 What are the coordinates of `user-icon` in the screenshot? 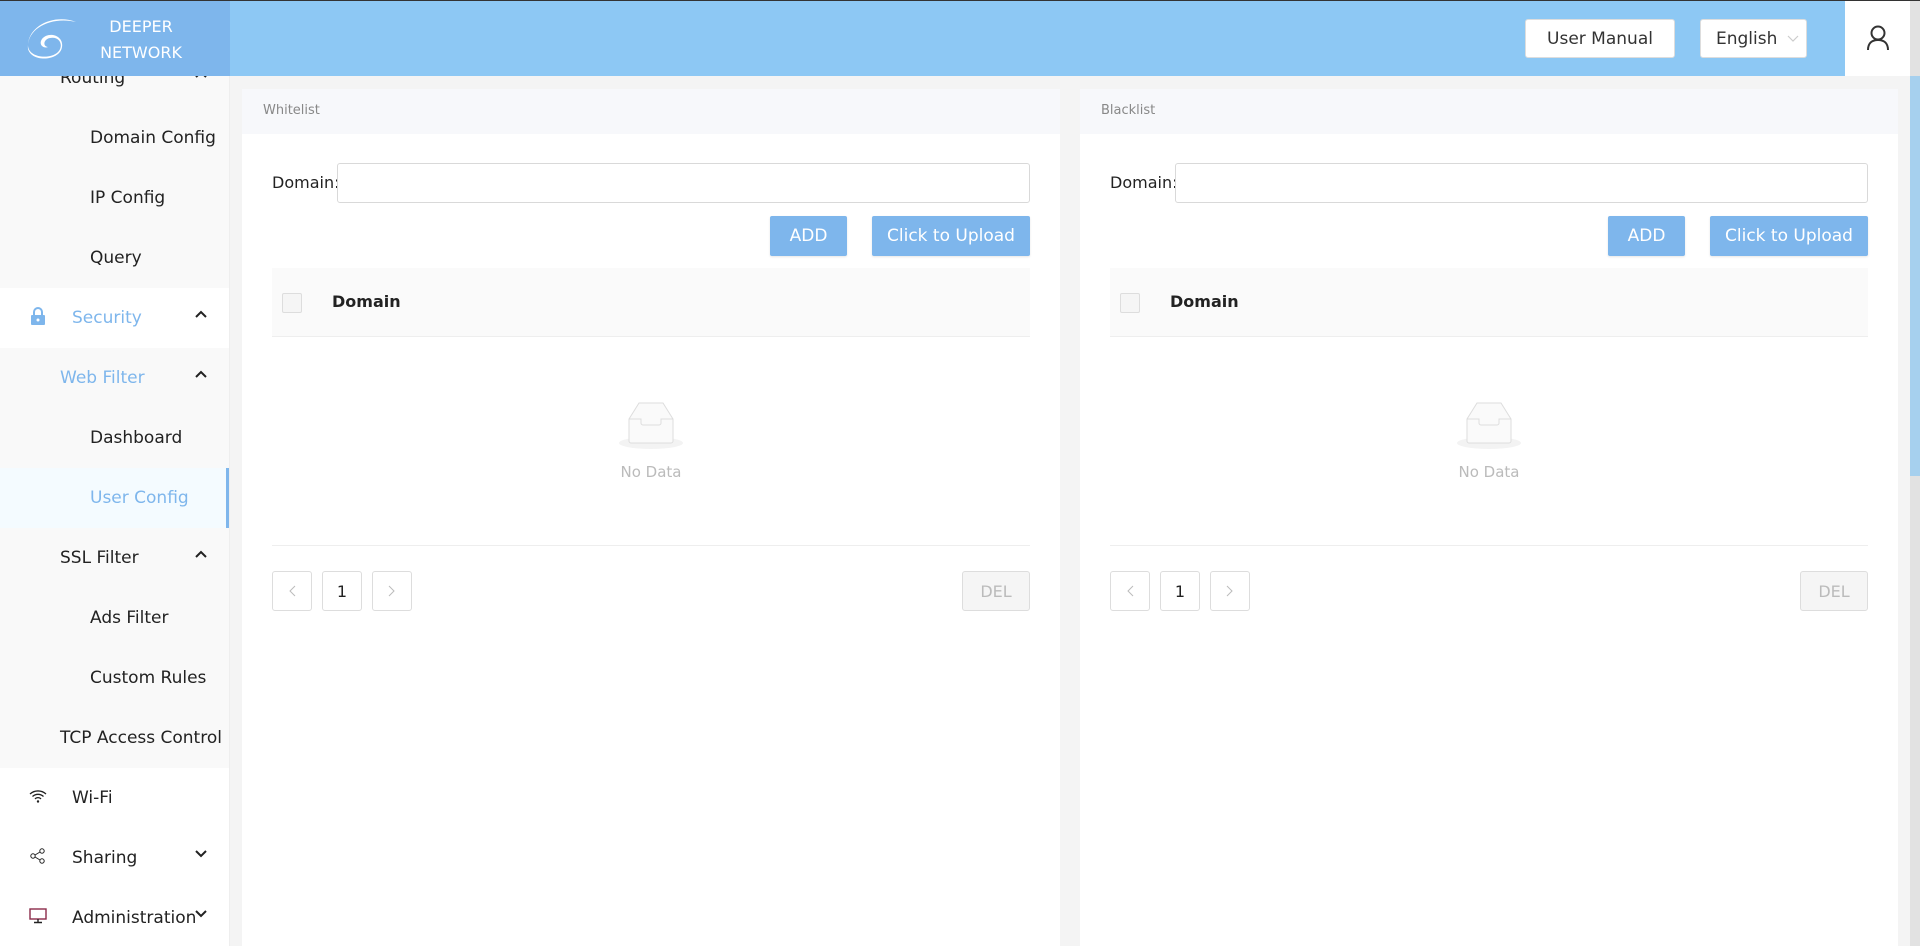 It's located at (1877, 38).